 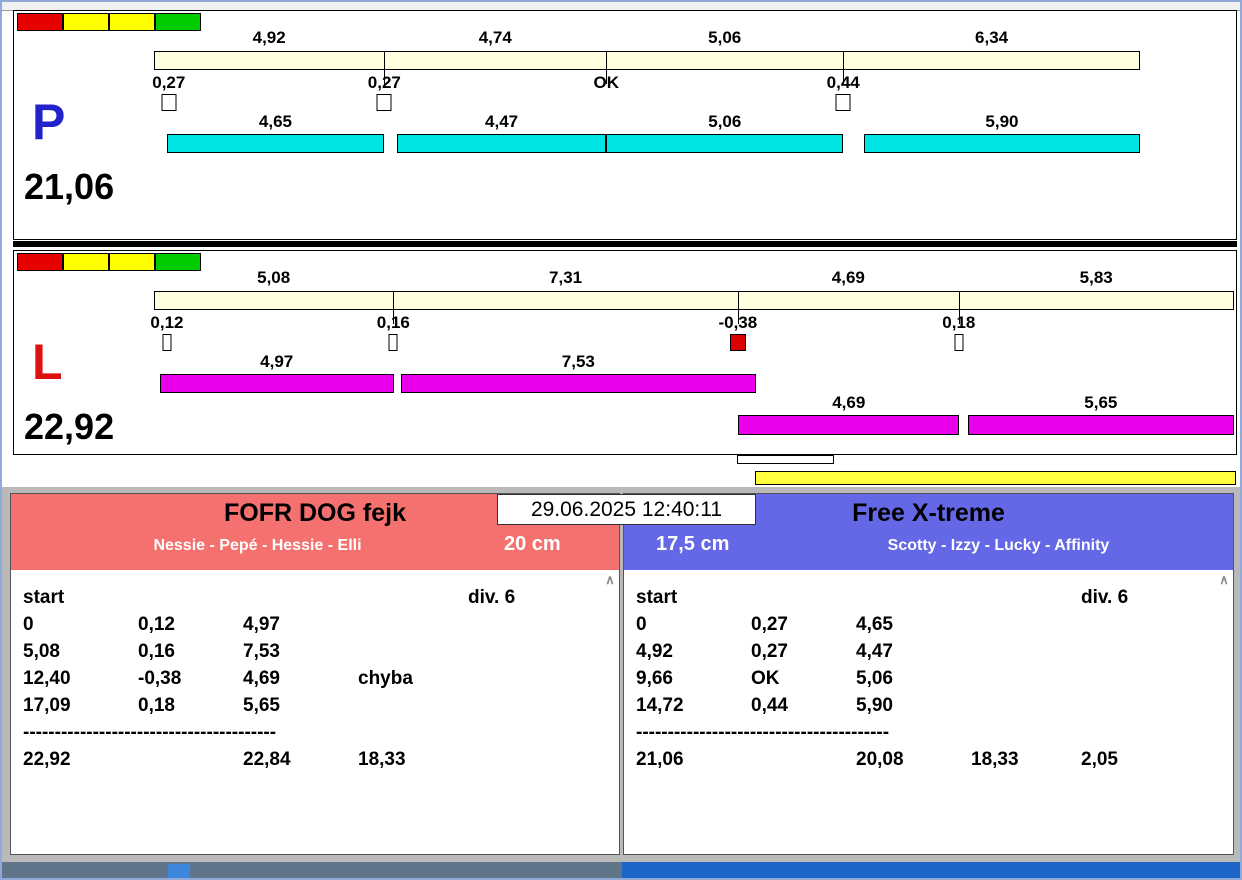 I want to click on table-row: 0 0,27 4,65, so click(x=928, y=624).